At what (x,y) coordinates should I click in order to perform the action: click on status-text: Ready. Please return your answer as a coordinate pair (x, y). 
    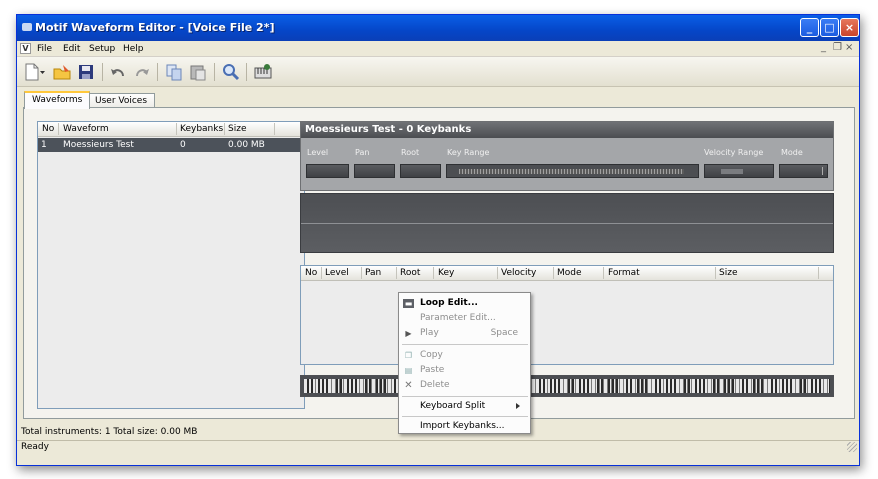
    Looking at the image, I should click on (35, 447).